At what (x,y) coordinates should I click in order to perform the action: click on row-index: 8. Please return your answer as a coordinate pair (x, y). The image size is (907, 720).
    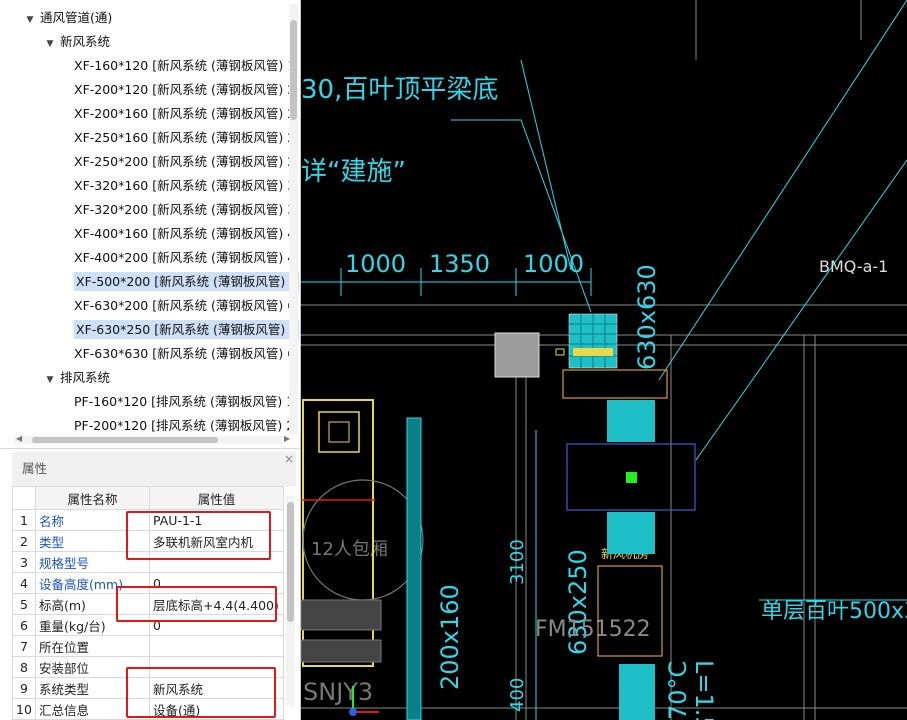
    Looking at the image, I should click on (24, 667).